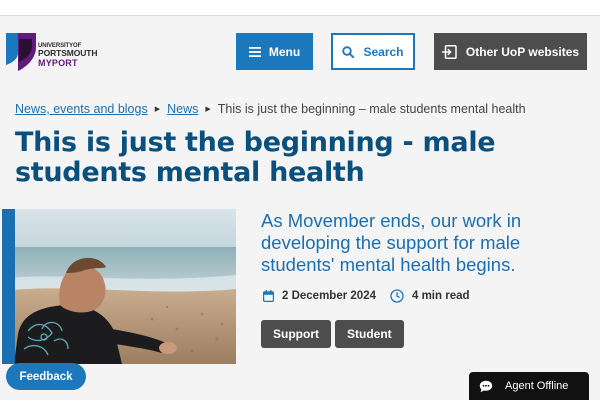 This screenshot has height=400, width=600. I want to click on logo-text-portsmouth: PORTSMOUTH, so click(68, 53).